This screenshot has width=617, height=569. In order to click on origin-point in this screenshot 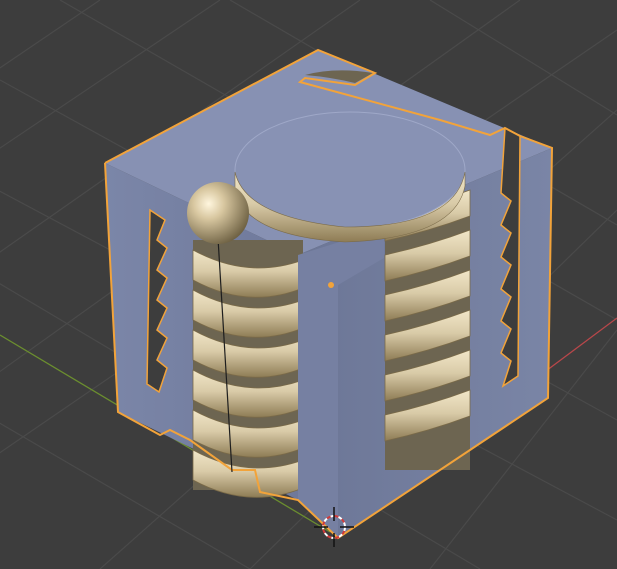, I will do `click(331, 285)`.